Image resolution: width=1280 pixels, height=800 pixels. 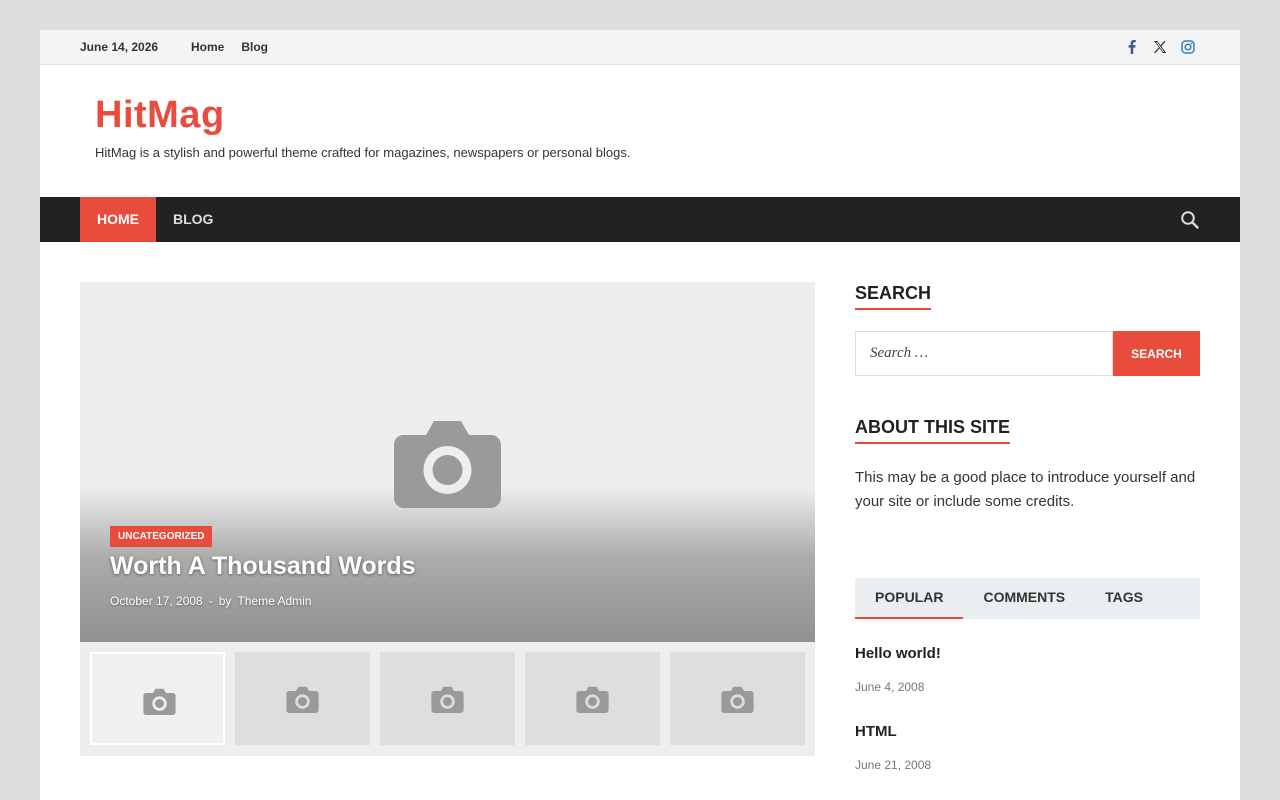 I want to click on popular-post-date: June 4, 2008, so click(x=890, y=687).